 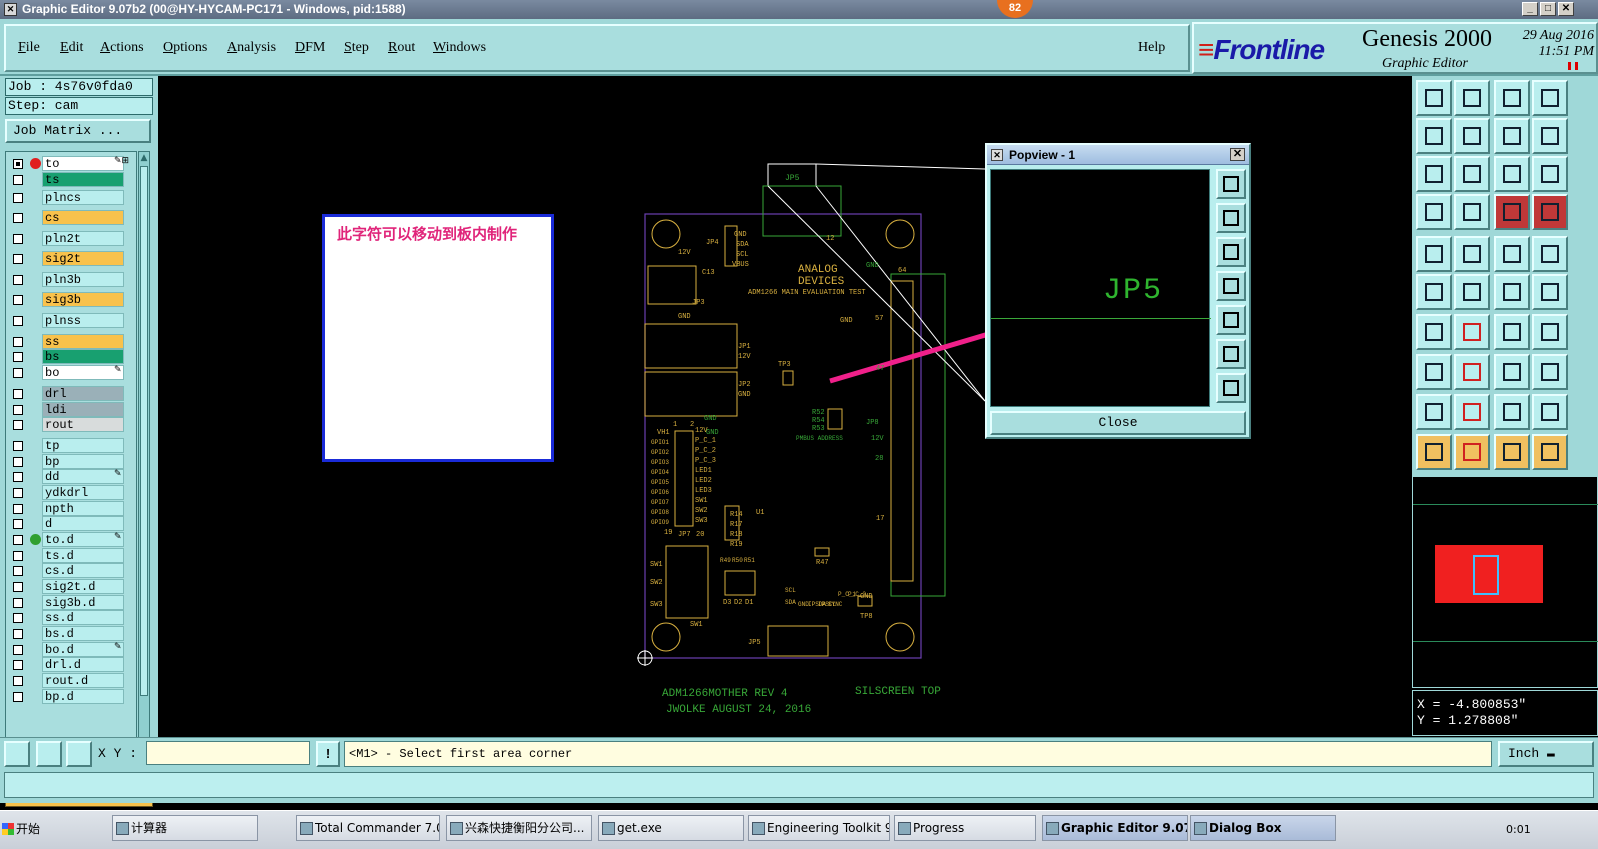 What do you see at coordinates (1472, 452) in the screenshot?
I see `pointer-box-icon` at bounding box center [1472, 452].